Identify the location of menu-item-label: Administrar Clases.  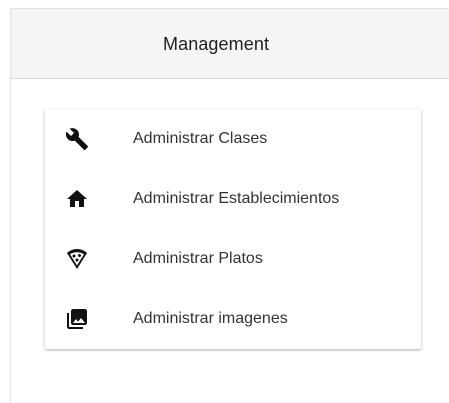
(200, 138).